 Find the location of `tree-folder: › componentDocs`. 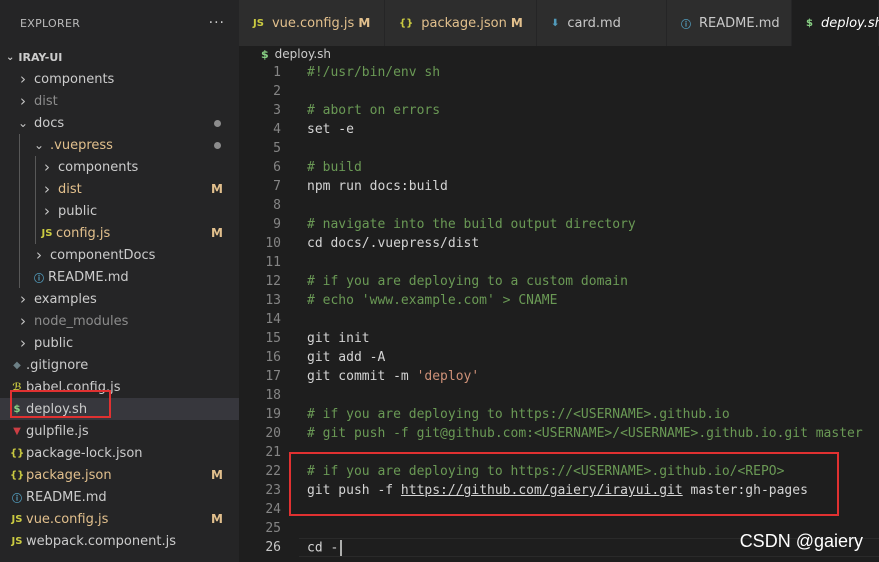

tree-folder: › componentDocs is located at coordinates (119, 255).